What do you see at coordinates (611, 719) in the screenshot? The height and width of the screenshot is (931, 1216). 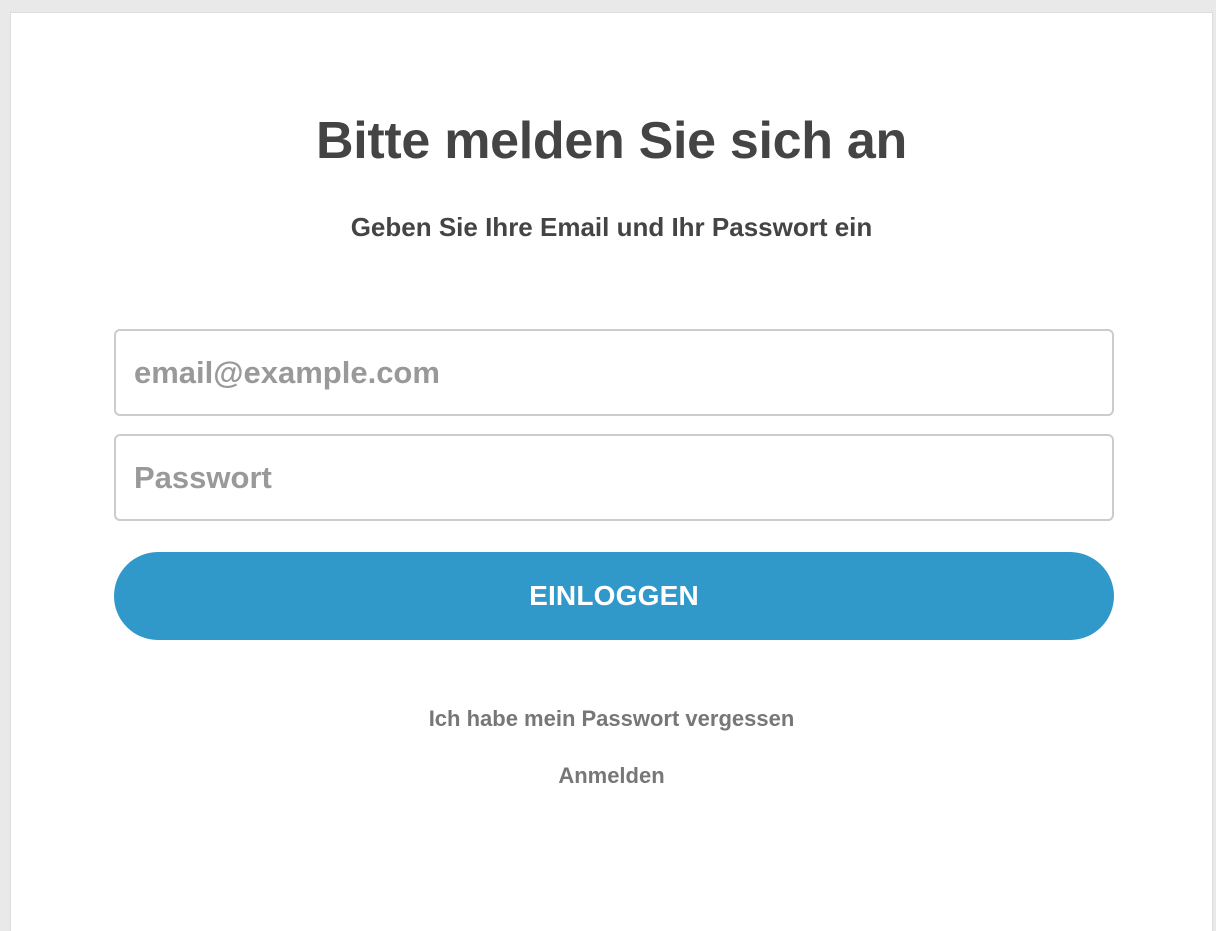 I see `forgot-password-link: Ich habe mein Passwort vergessen` at bounding box center [611, 719].